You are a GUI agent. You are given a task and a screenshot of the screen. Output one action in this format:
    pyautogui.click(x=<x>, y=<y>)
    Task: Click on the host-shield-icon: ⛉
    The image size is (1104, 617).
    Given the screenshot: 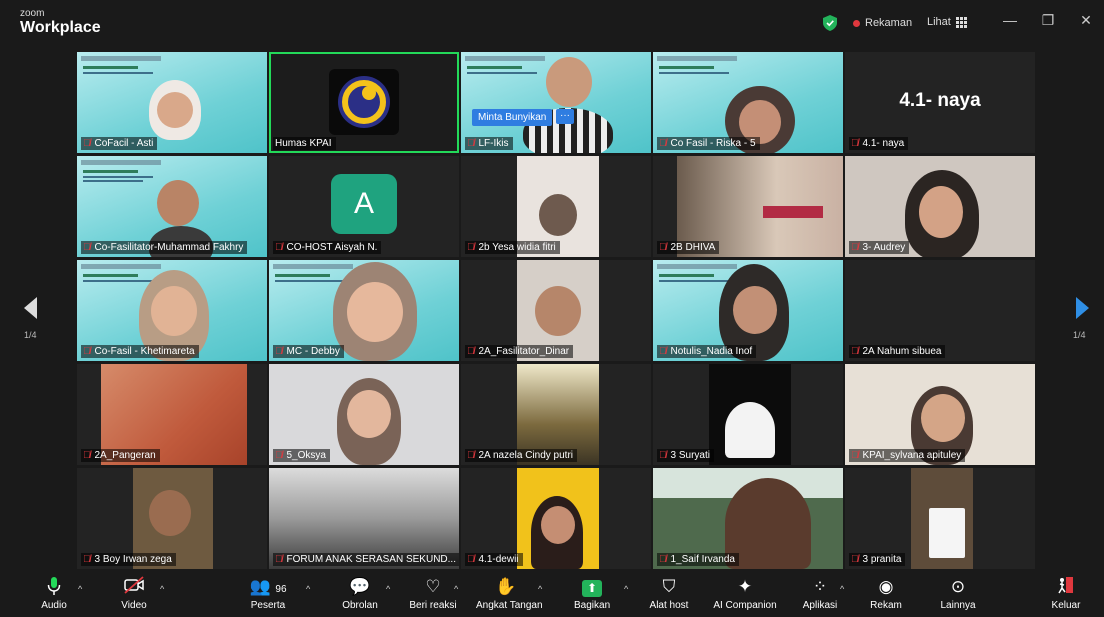 What is the action you would take?
    pyautogui.click(x=669, y=586)
    